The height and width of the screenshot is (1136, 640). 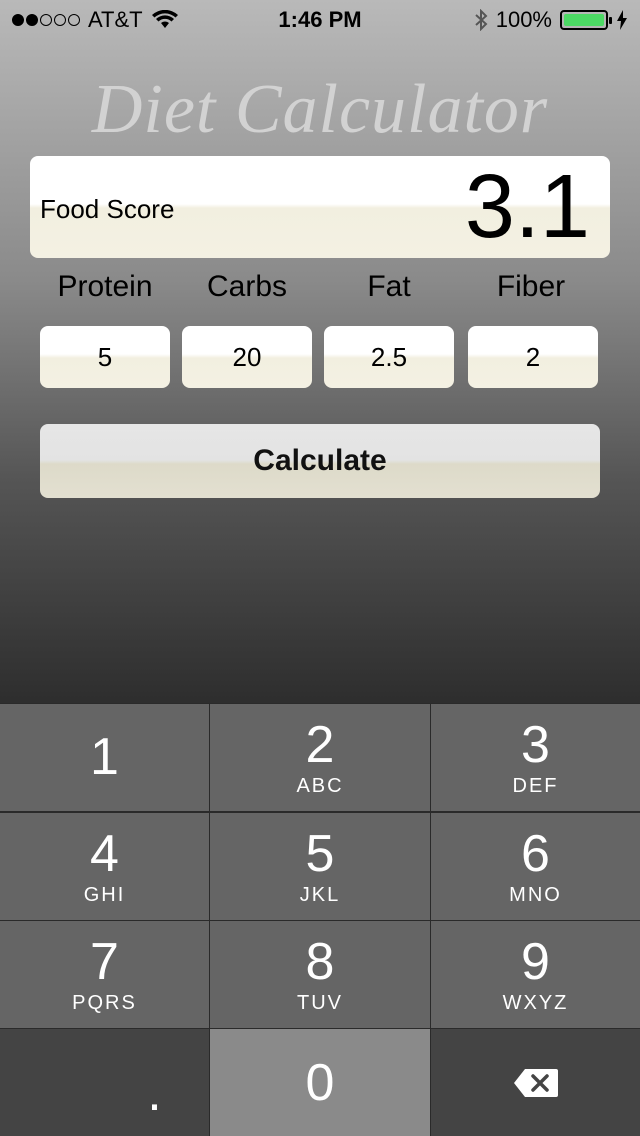 I want to click on key-digit: 5, so click(x=320, y=854).